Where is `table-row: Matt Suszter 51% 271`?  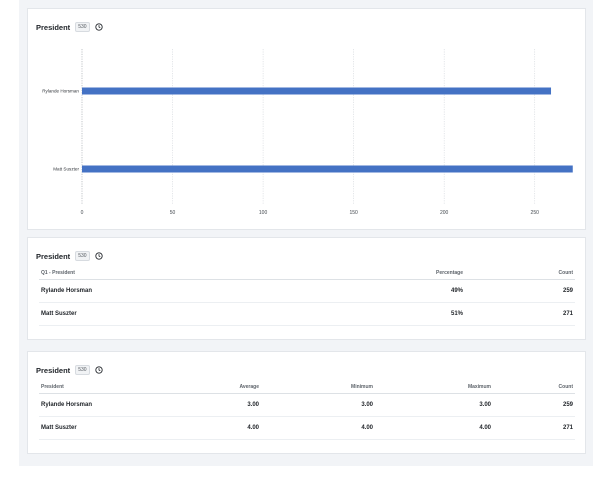 table-row: Matt Suszter 51% 271 is located at coordinates (307, 314).